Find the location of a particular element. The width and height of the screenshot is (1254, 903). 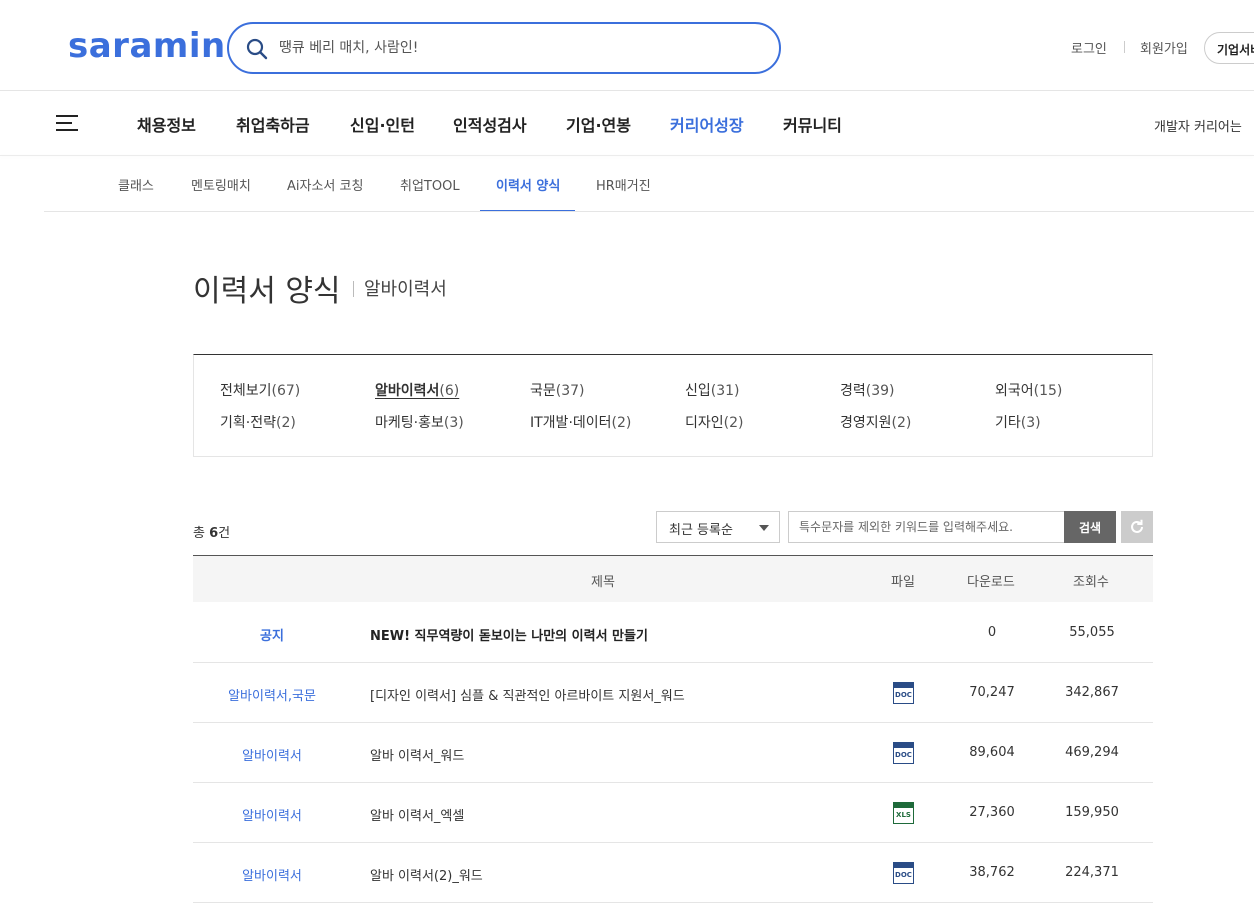

row-downloads: 38,762 is located at coordinates (992, 872).